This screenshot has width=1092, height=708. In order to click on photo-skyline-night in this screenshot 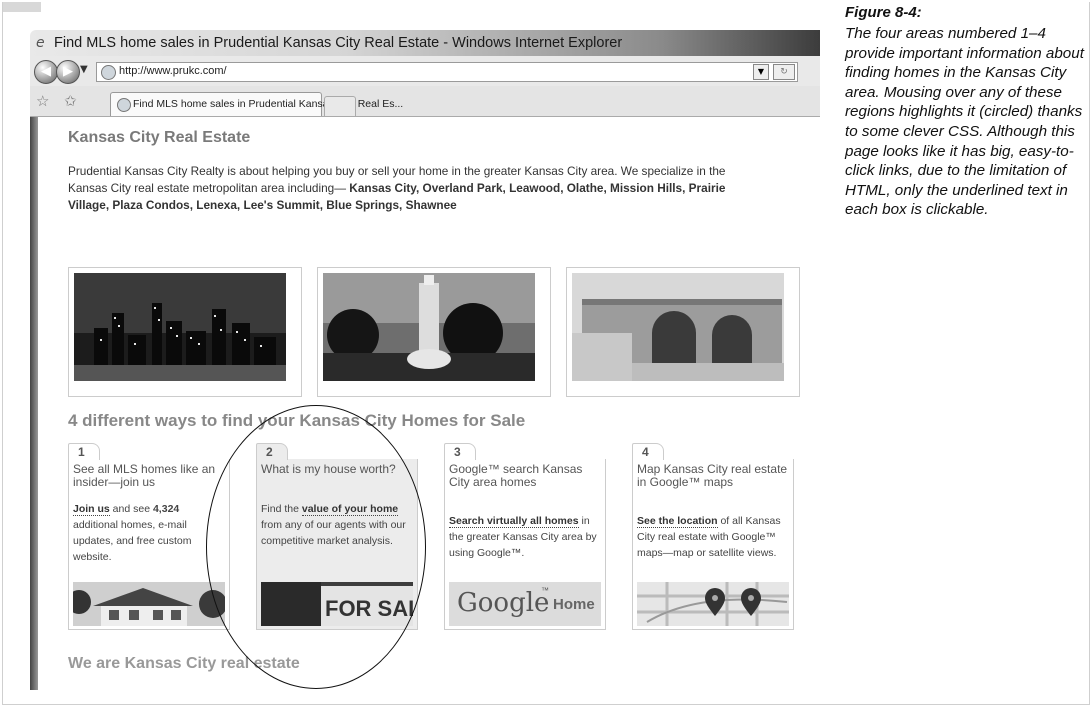, I will do `click(185, 332)`.